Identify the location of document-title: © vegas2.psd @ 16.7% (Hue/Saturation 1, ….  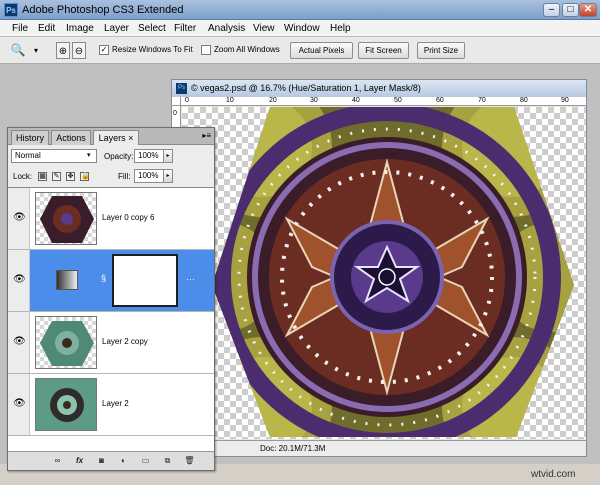
(306, 88).